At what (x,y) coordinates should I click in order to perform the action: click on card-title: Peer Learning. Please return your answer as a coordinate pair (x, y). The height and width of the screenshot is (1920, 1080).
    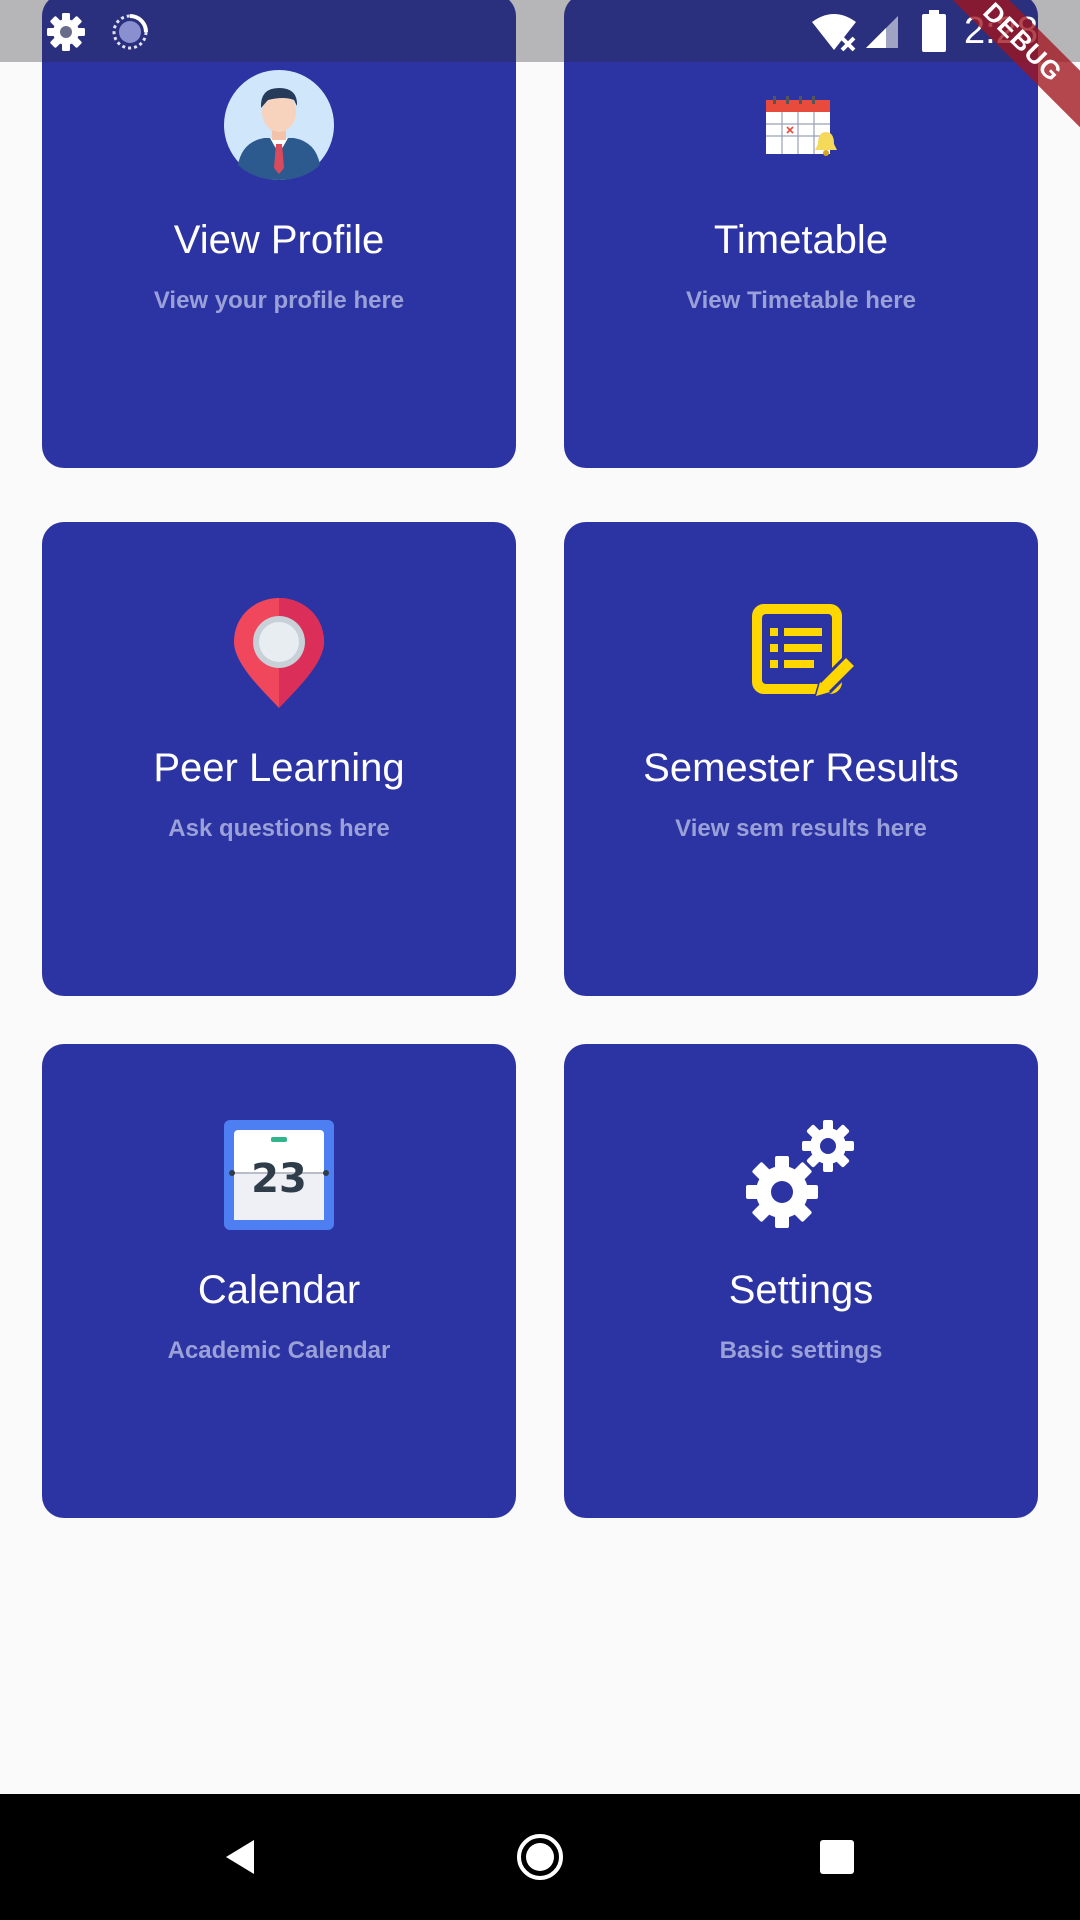
    Looking at the image, I should click on (279, 768).